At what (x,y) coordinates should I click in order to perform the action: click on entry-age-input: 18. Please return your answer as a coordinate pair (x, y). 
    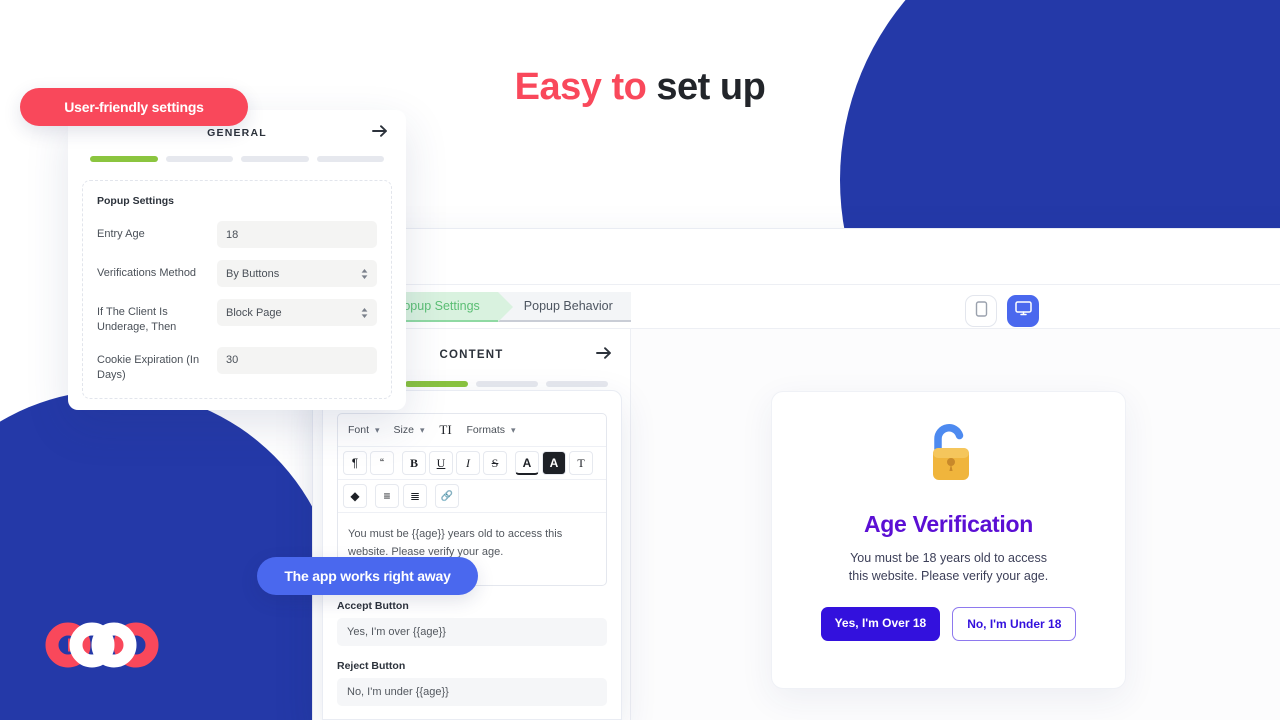
    Looking at the image, I should click on (297, 234).